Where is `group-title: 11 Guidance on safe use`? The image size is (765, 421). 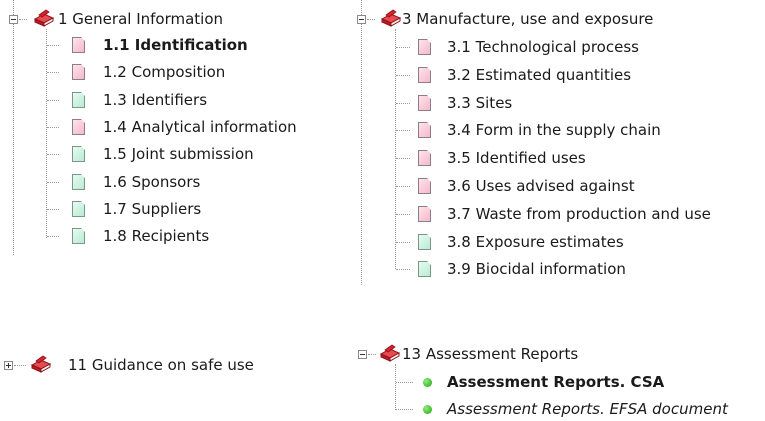 group-title: 11 Guidance on safe use is located at coordinates (161, 365).